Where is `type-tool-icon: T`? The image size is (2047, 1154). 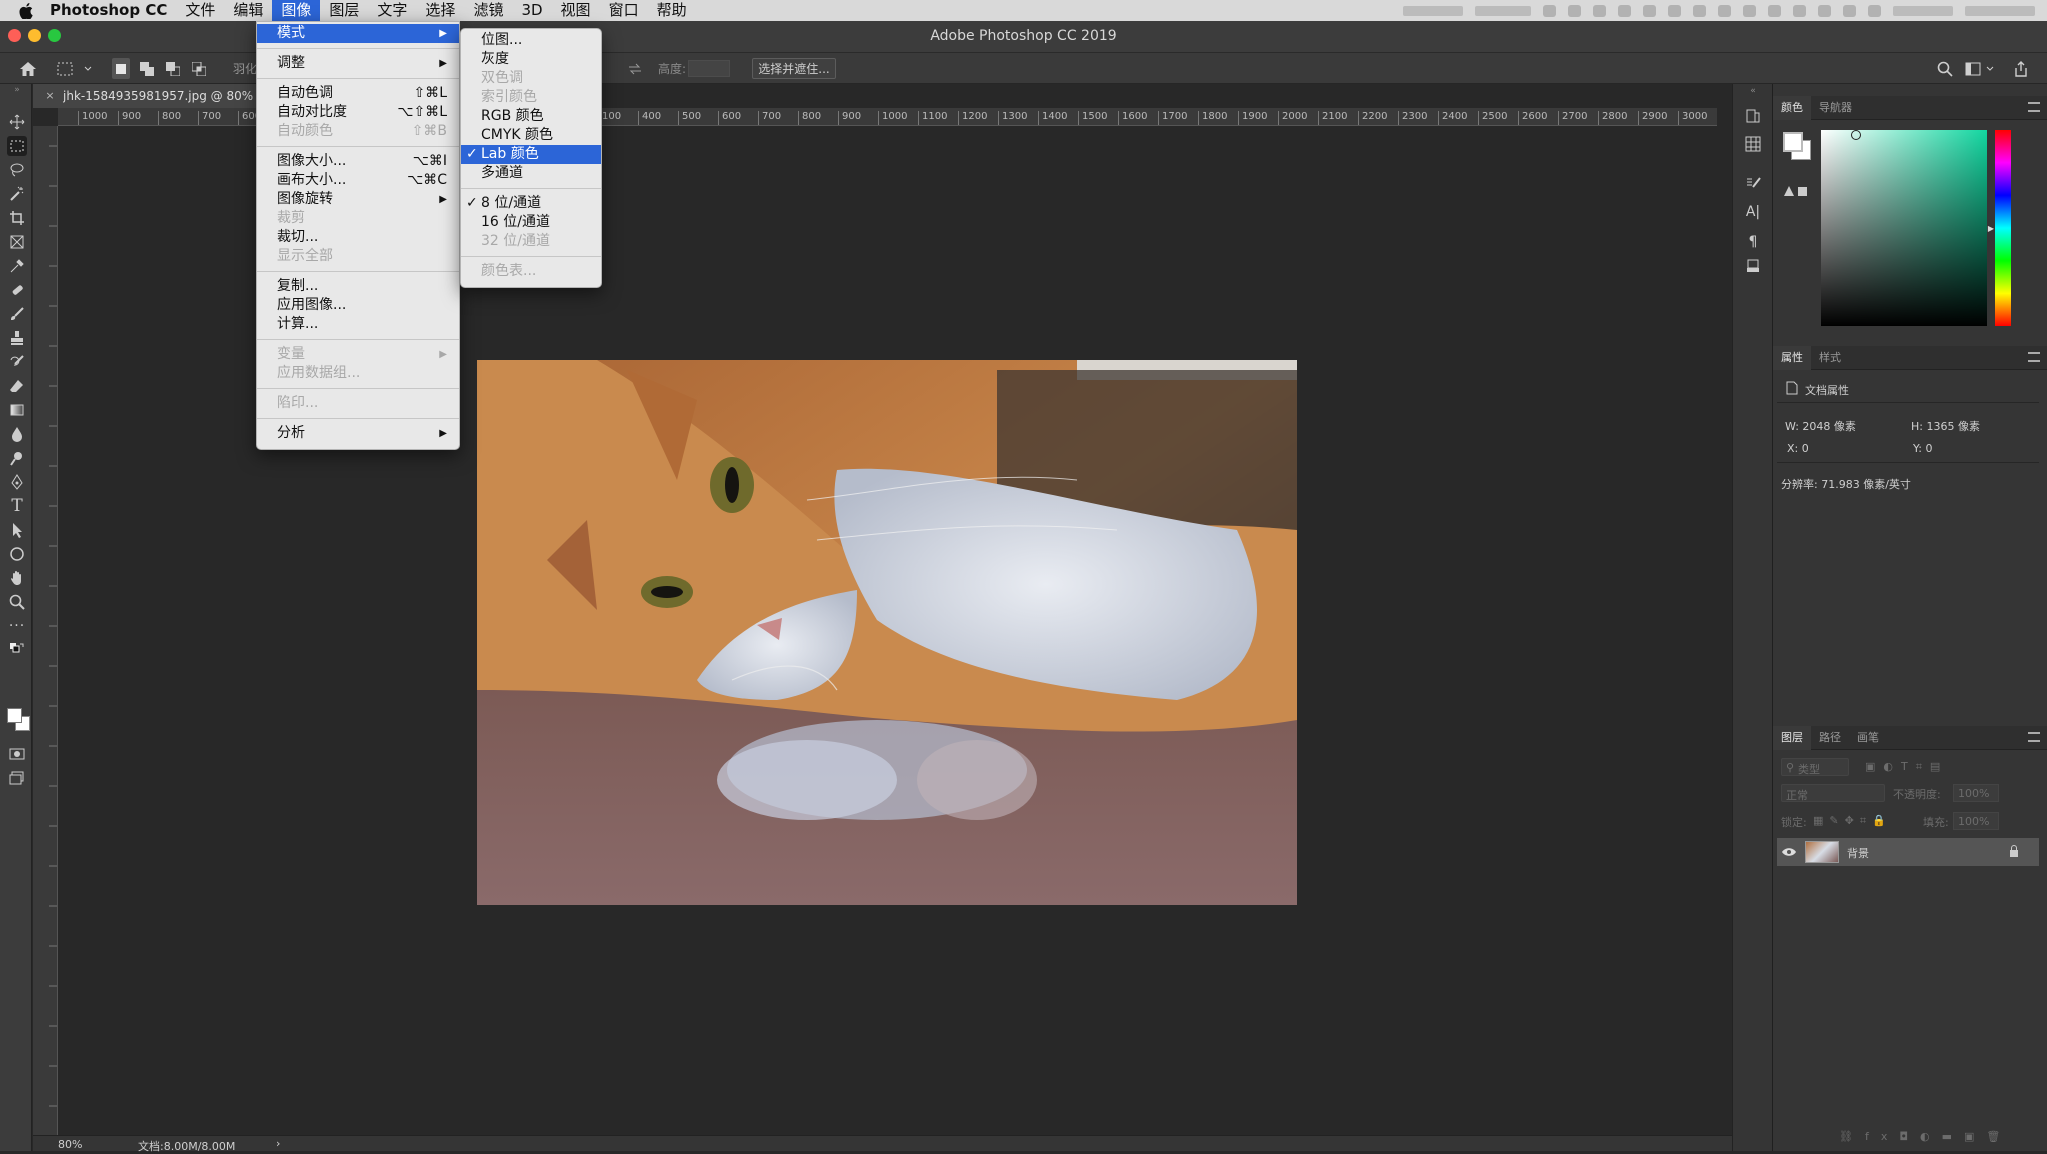
type-tool-icon: T is located at coordinates (17, 506).